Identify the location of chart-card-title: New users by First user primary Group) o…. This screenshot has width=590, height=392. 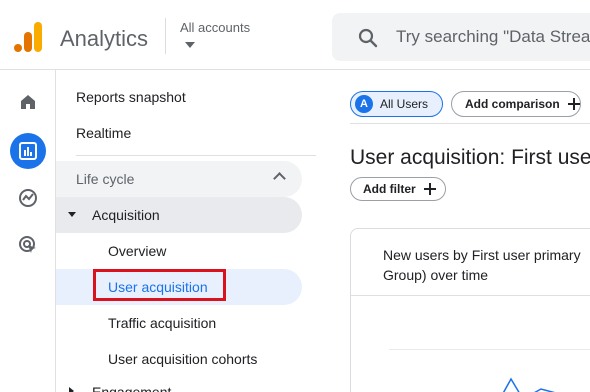
(482, 265).